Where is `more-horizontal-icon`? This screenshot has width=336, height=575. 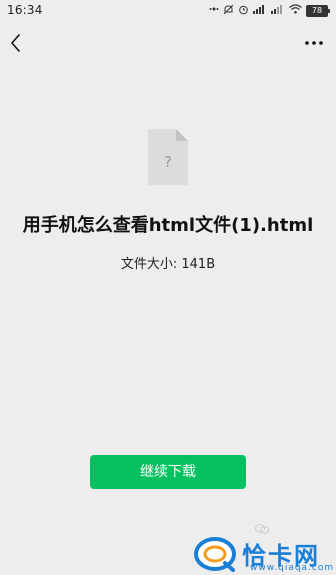
more-horizontal-icon is located at coordinates (314, 43).